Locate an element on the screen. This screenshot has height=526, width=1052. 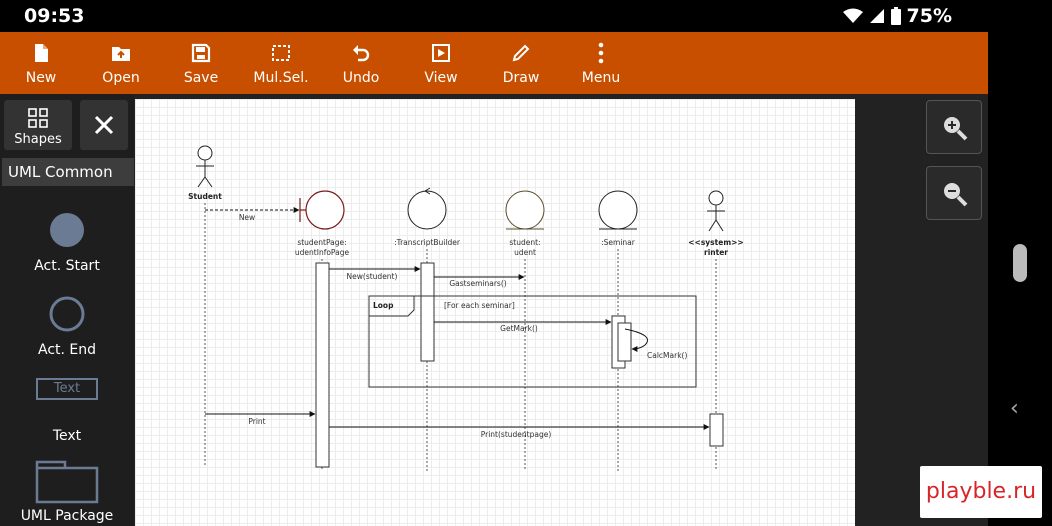
open-button: Open is located at coordinates (121, 63).